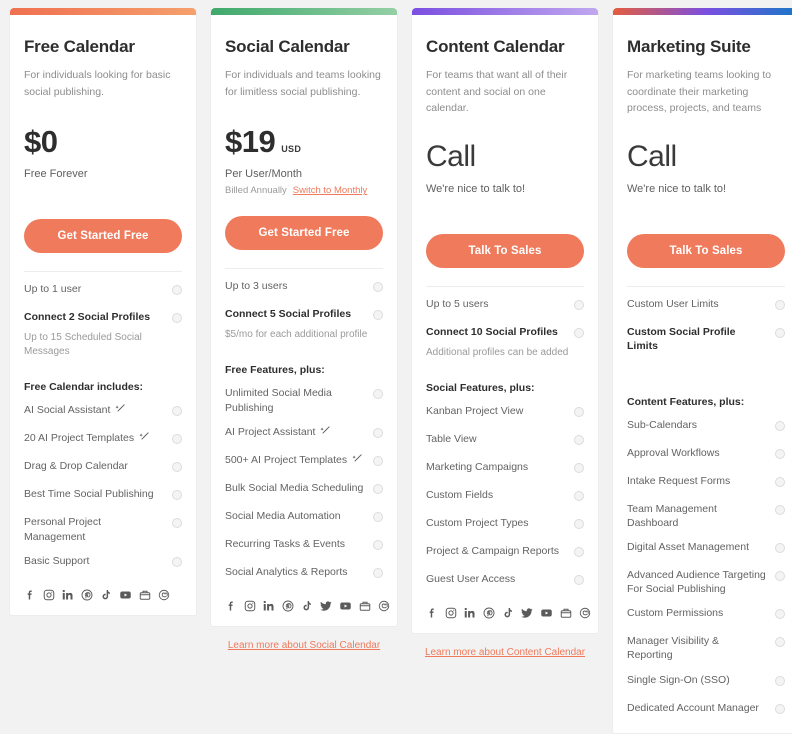 Image resolution: width=792 pixels, height=734 pixels. I want to click on linkedin-icon, so click(269, 606).